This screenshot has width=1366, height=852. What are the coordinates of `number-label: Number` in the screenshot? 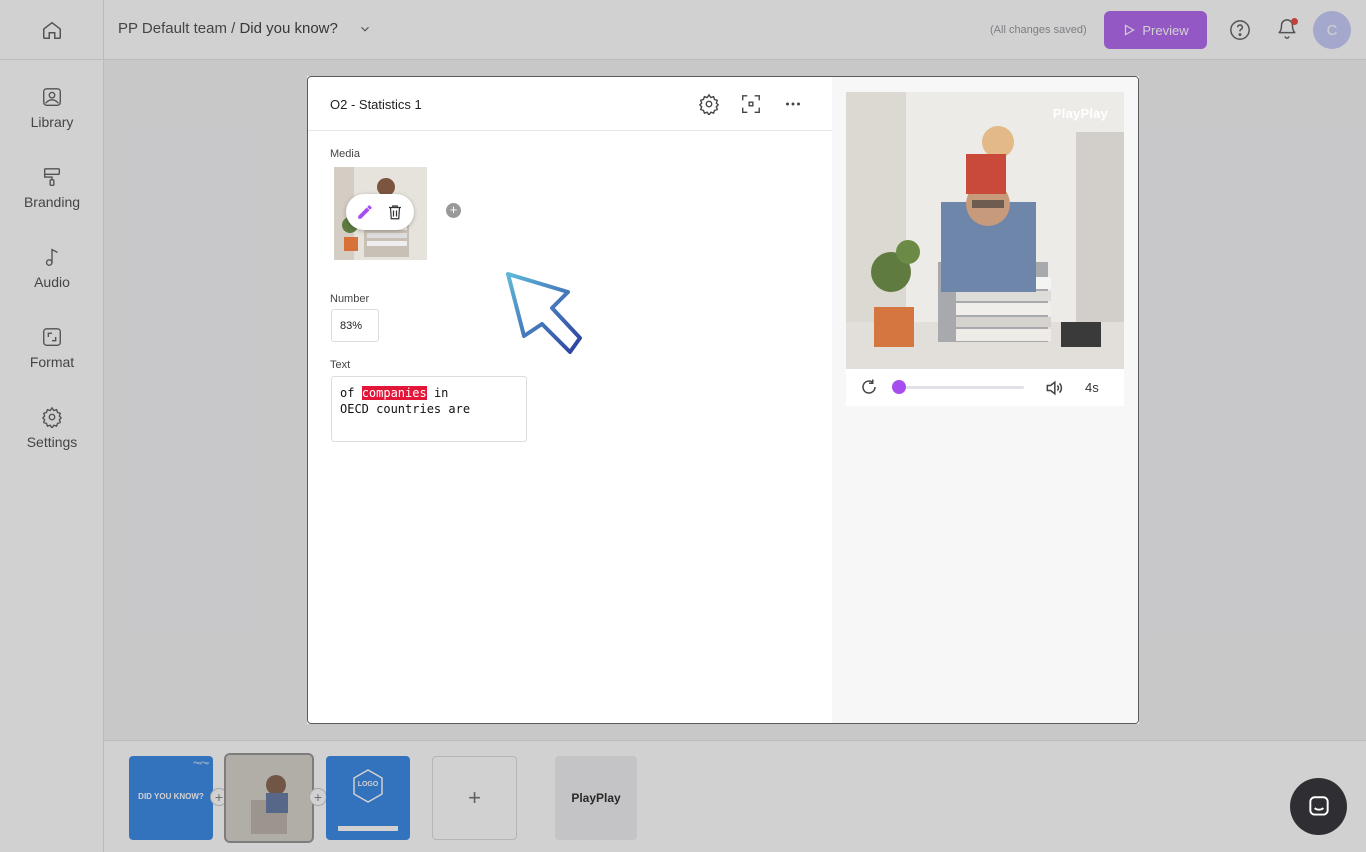 It's located at (349, 299).